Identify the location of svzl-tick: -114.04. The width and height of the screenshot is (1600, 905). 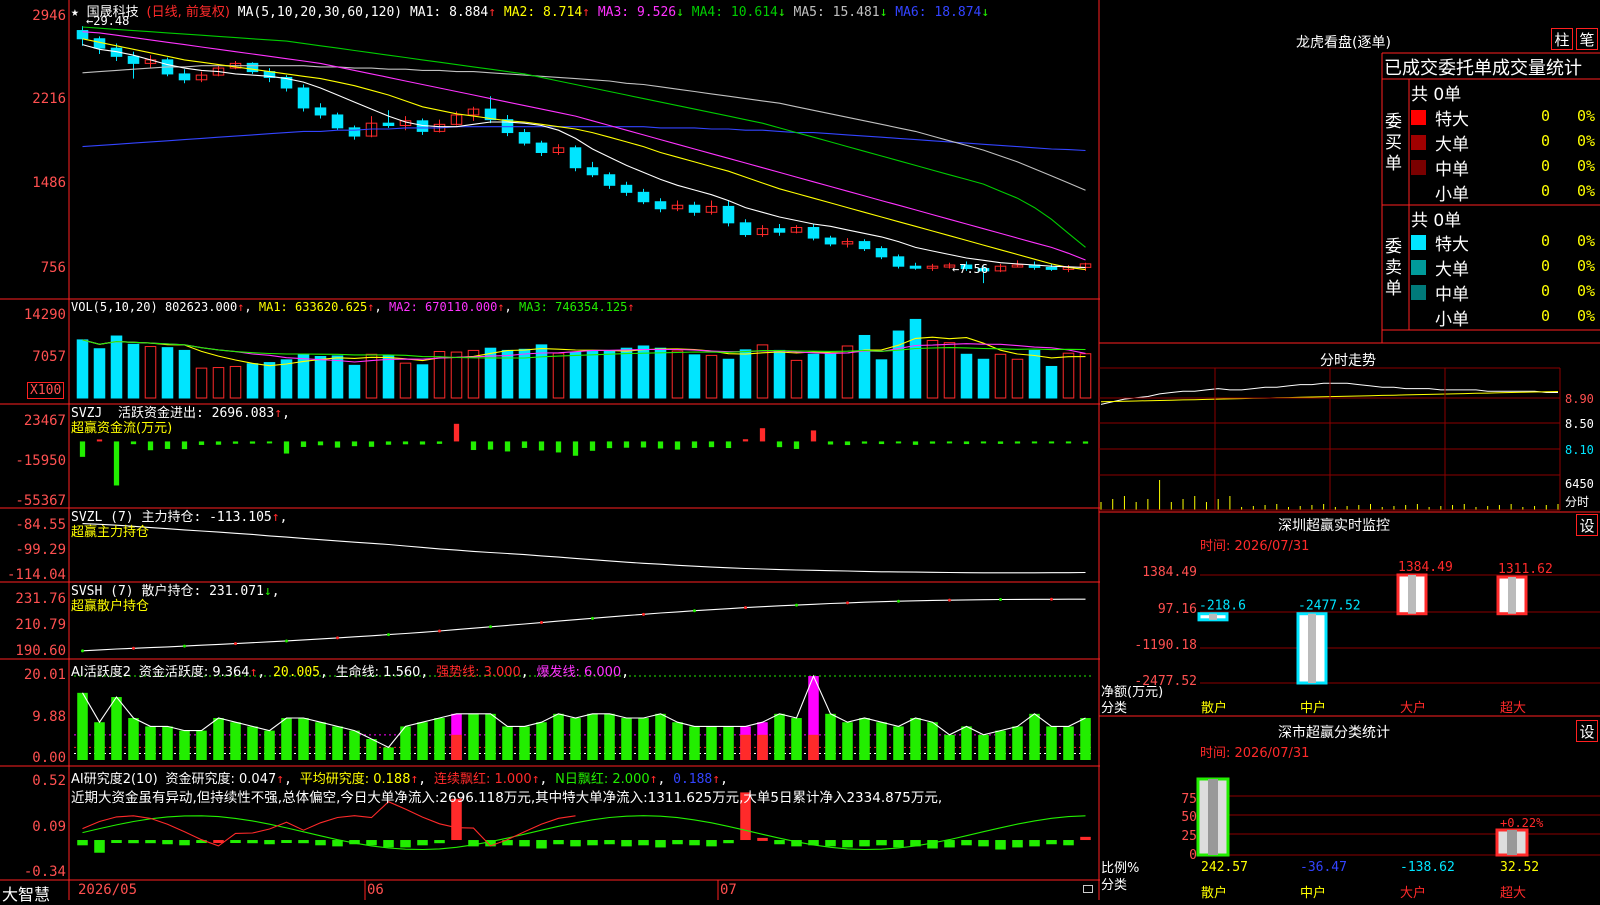
(36, 575).